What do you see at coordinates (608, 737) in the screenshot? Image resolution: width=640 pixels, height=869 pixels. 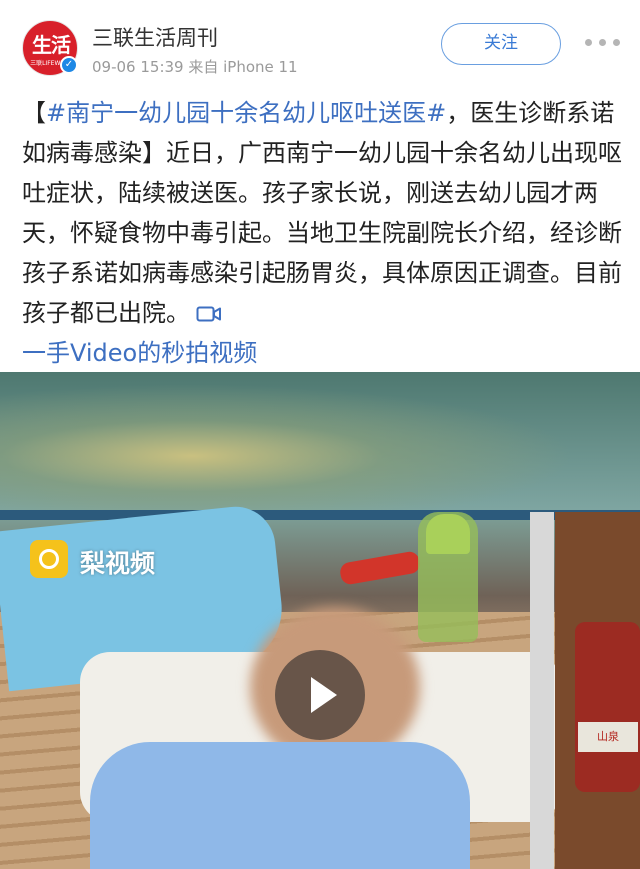 I see `bottle-label: 山泉` at bounding box center [608, 737].